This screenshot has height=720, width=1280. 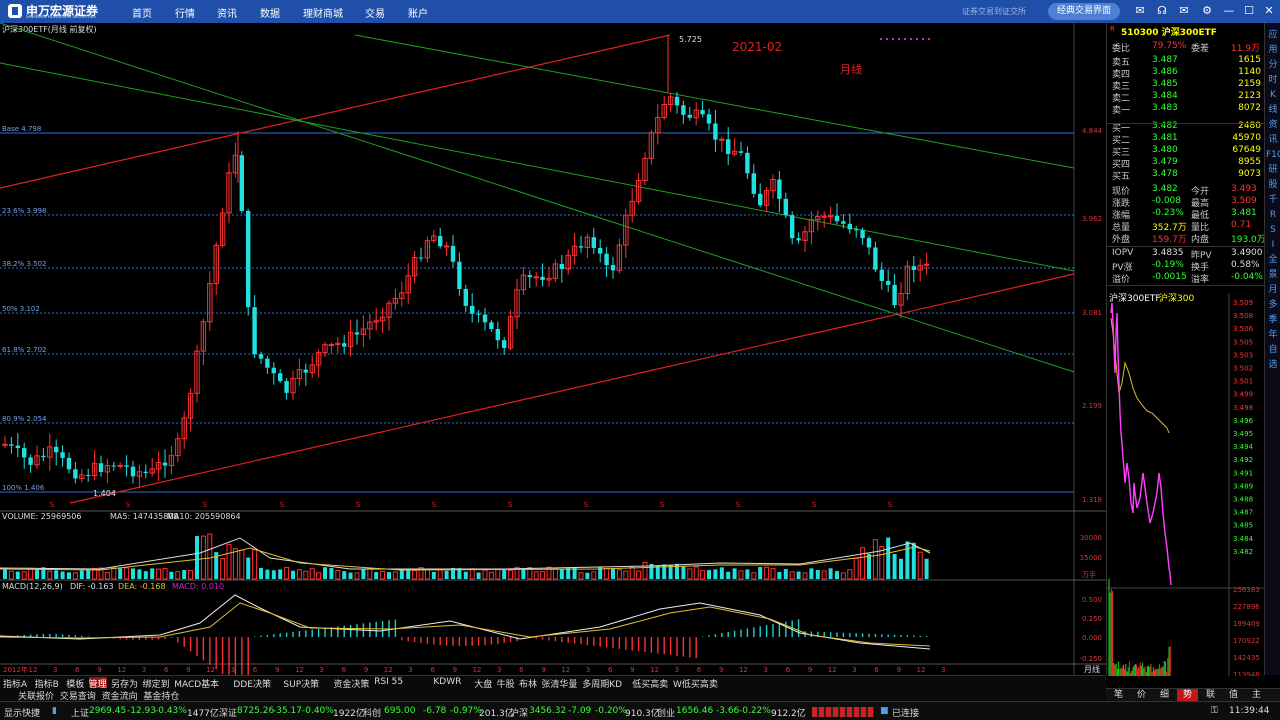 I want to click on nav-data: 数据, so click(x=270, y=12).